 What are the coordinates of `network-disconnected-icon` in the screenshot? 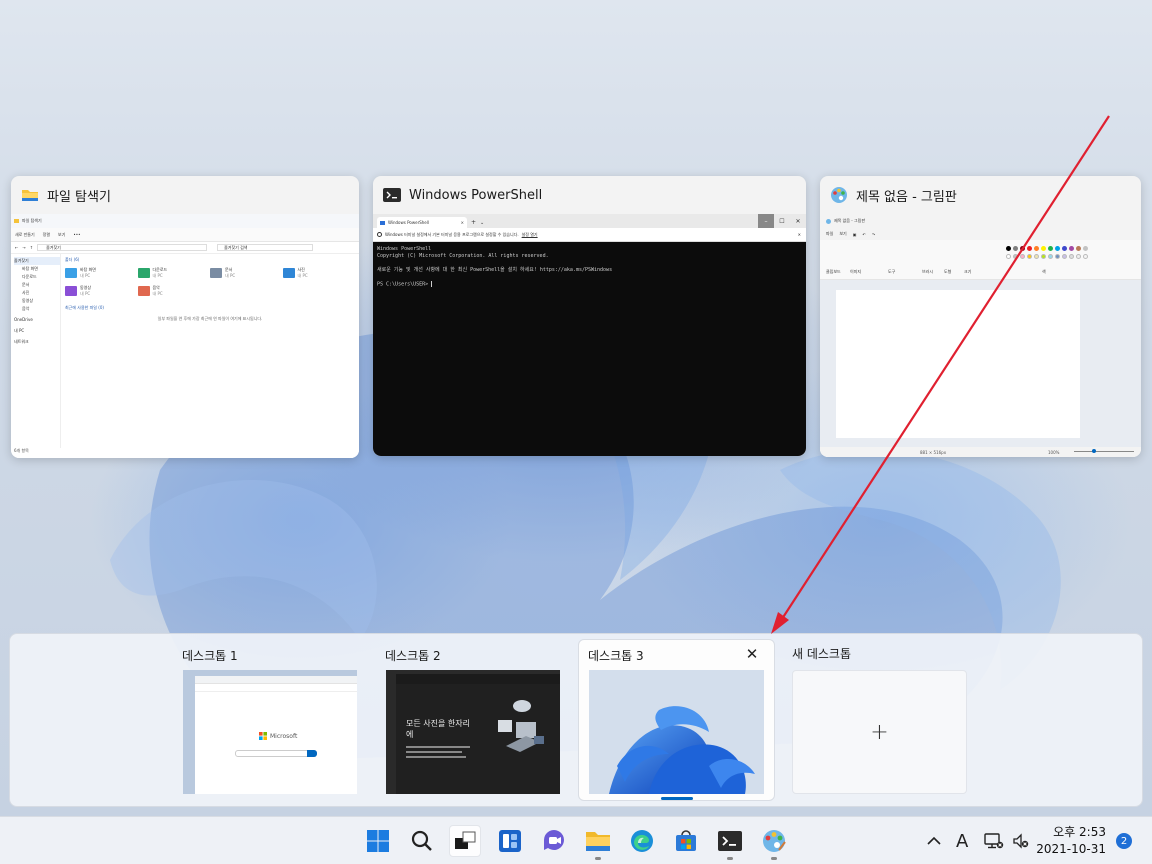 It's located at (994, 841).